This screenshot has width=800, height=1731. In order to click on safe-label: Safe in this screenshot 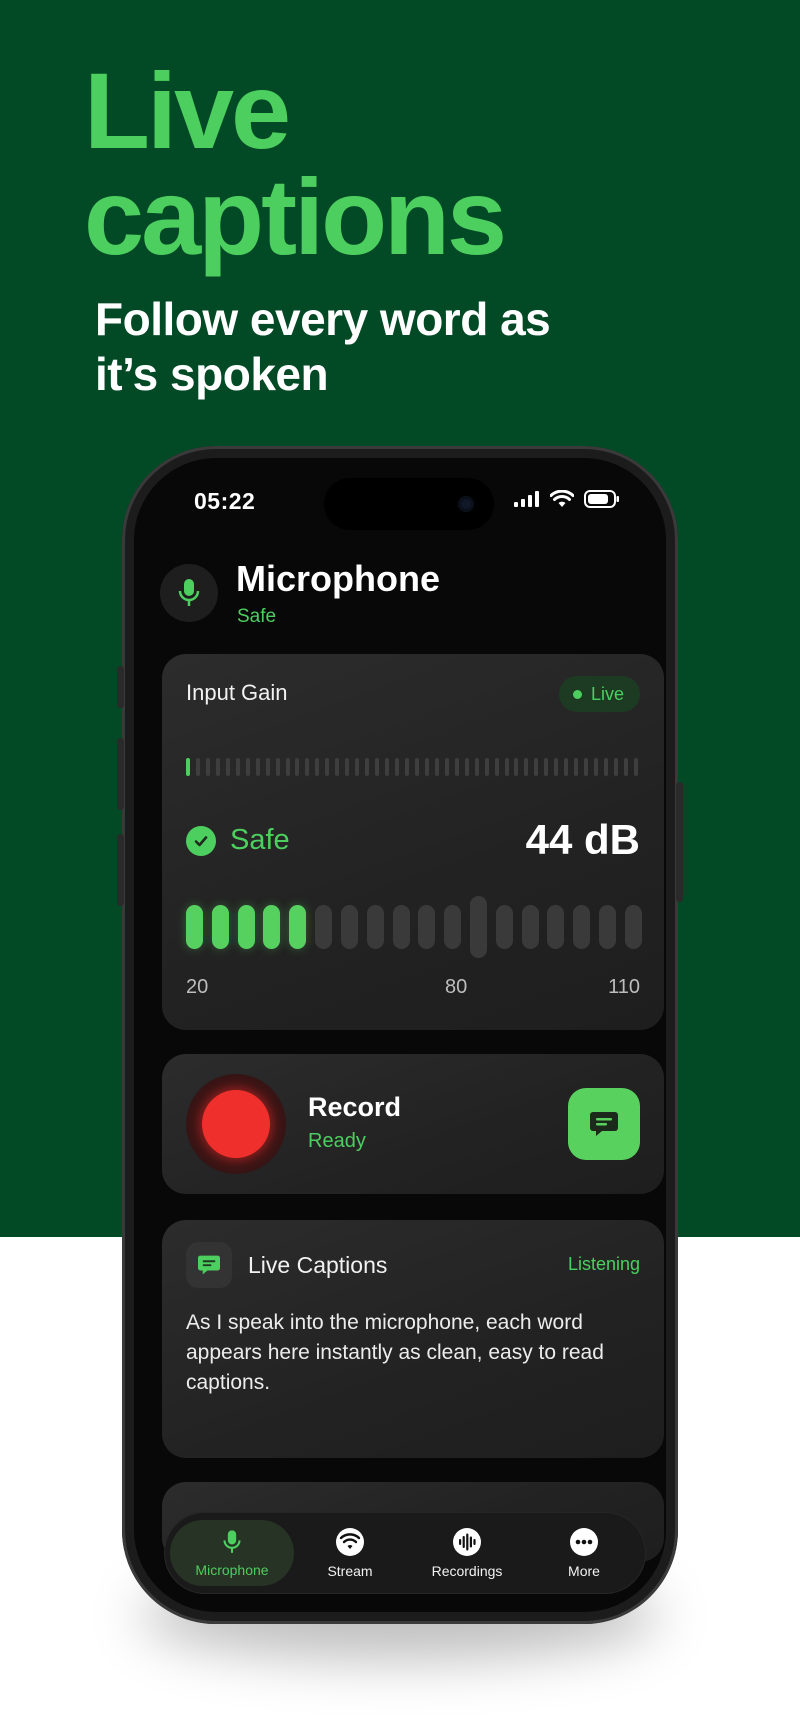, I will do `click(260, 840)`.